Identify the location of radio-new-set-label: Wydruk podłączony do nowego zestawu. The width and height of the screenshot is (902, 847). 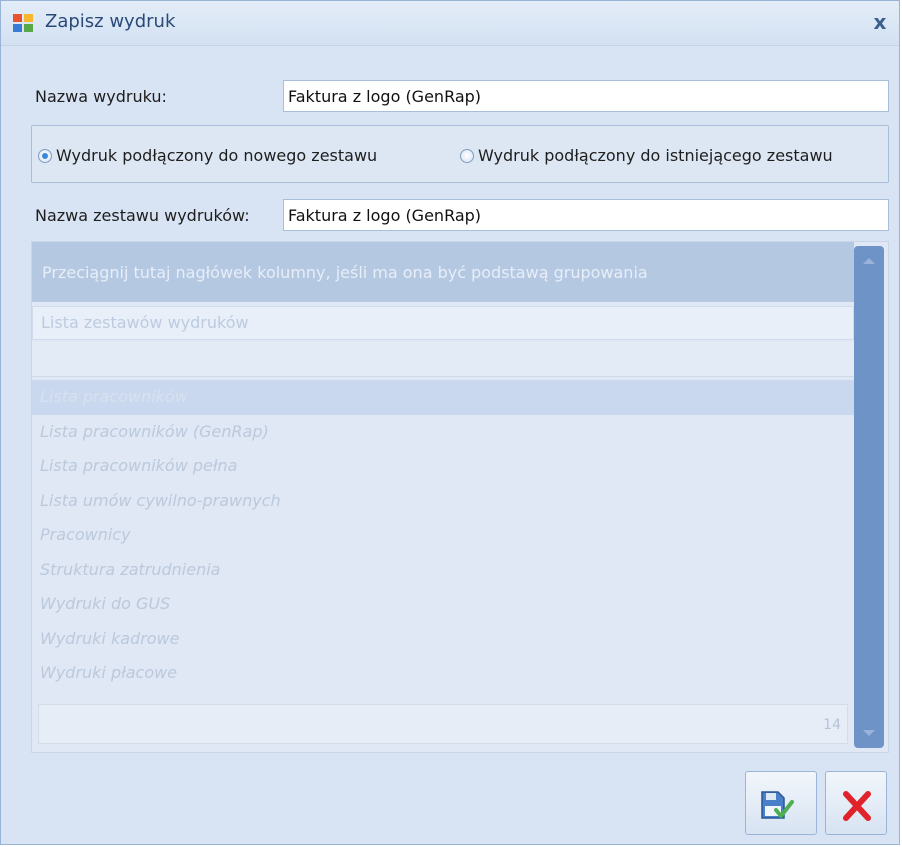
(217, 155).